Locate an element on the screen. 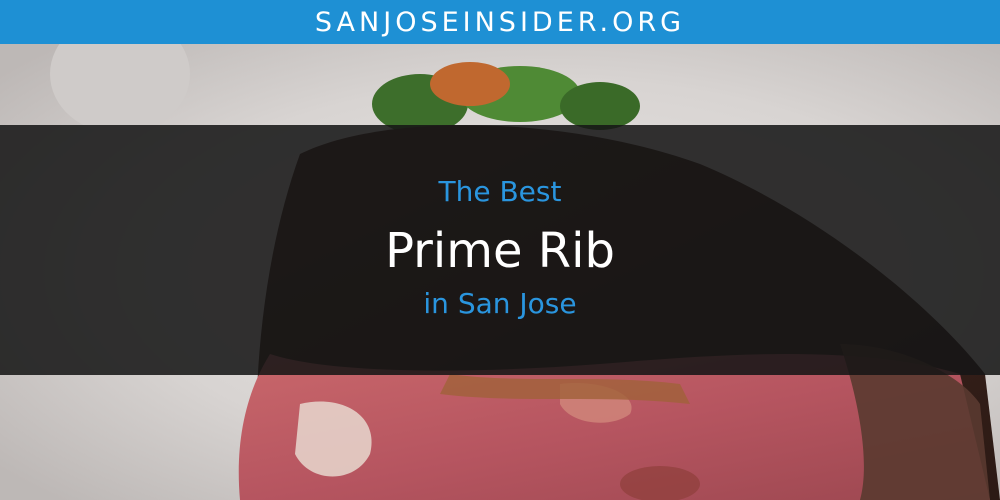  site-banner: SANJOSEINSIDER.ORG is located at coordinates (500, 22).